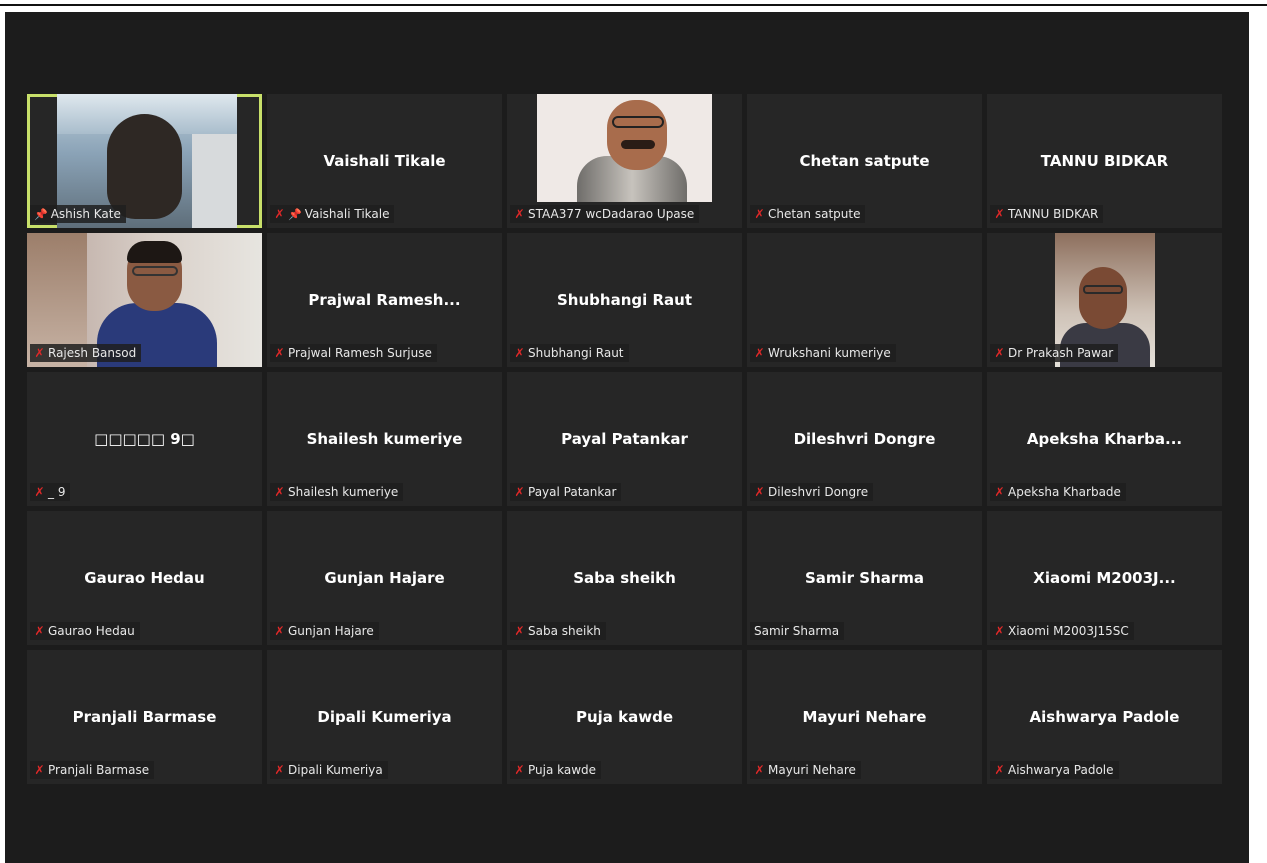 The width and height of the screenshot is (1267, 863). I want to click on participant-tag-label: Mayuri Nehare, so click(812, 770).